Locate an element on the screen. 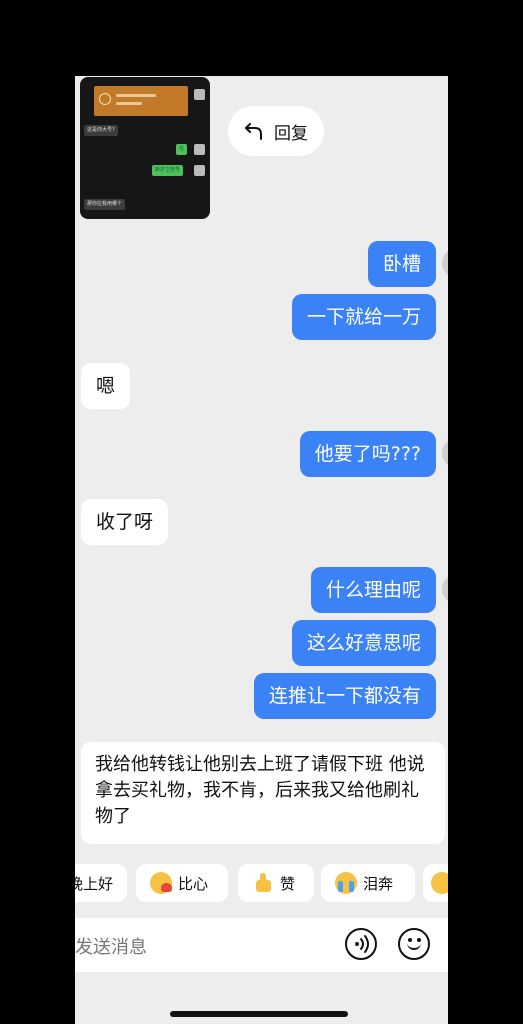  voice-icon is located at coordinates (361, 944).